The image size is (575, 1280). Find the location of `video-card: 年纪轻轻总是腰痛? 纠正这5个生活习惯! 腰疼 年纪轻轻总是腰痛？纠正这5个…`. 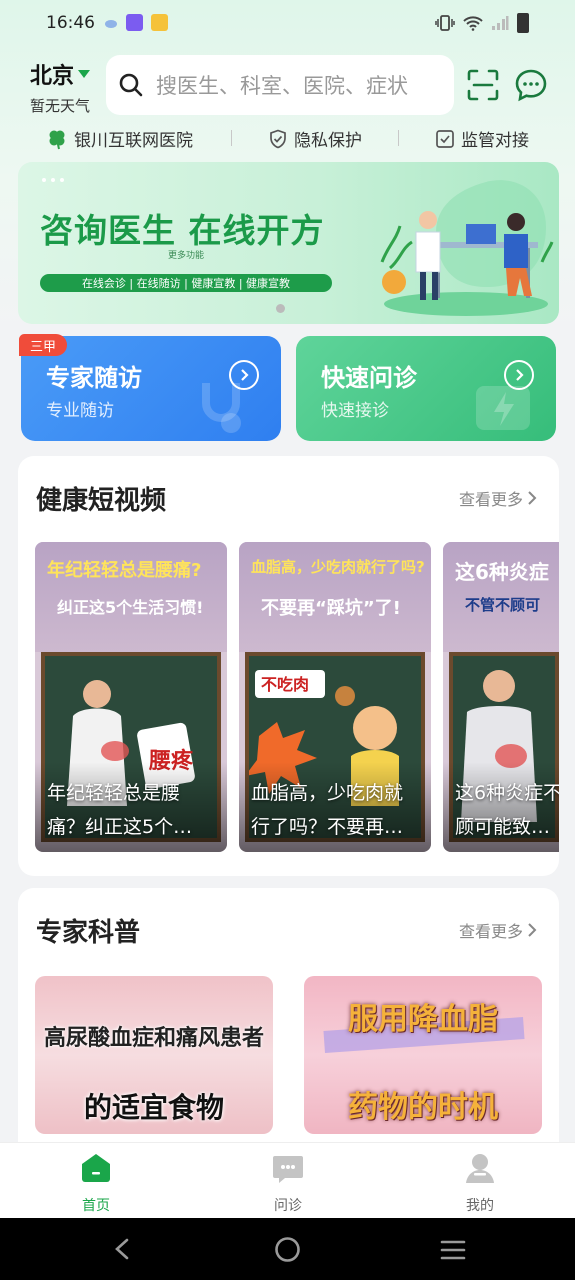

video-card: 年纪轻轻总是腰痛? 纠正这5个生活习惯! 腰疼 年纪轻轻总是腰痛？纠正这5个… is located at coordinates (131, 697).